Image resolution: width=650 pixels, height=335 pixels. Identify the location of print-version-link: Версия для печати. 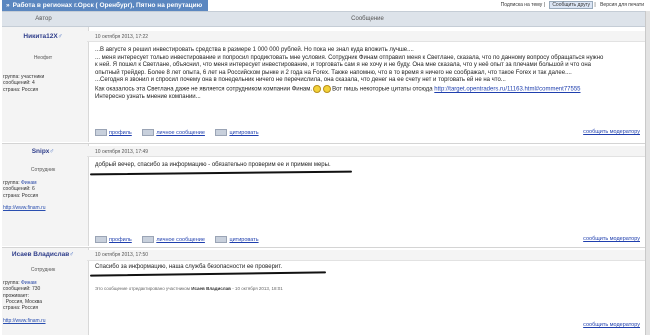
(622, 5).